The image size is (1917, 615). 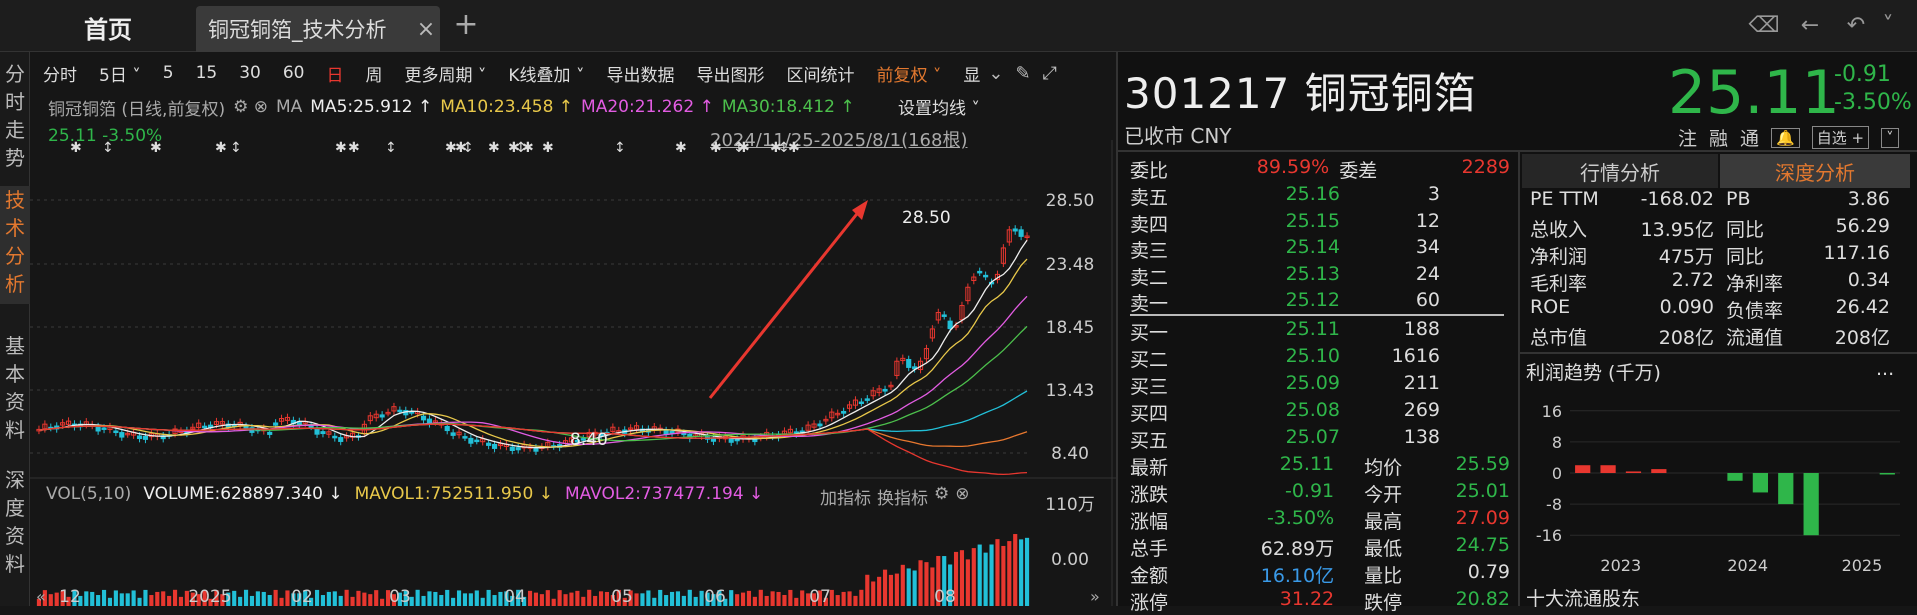 I want to click on toolbar-kline-overlay: K线叠加 ˅, so click(x=546, y=73).